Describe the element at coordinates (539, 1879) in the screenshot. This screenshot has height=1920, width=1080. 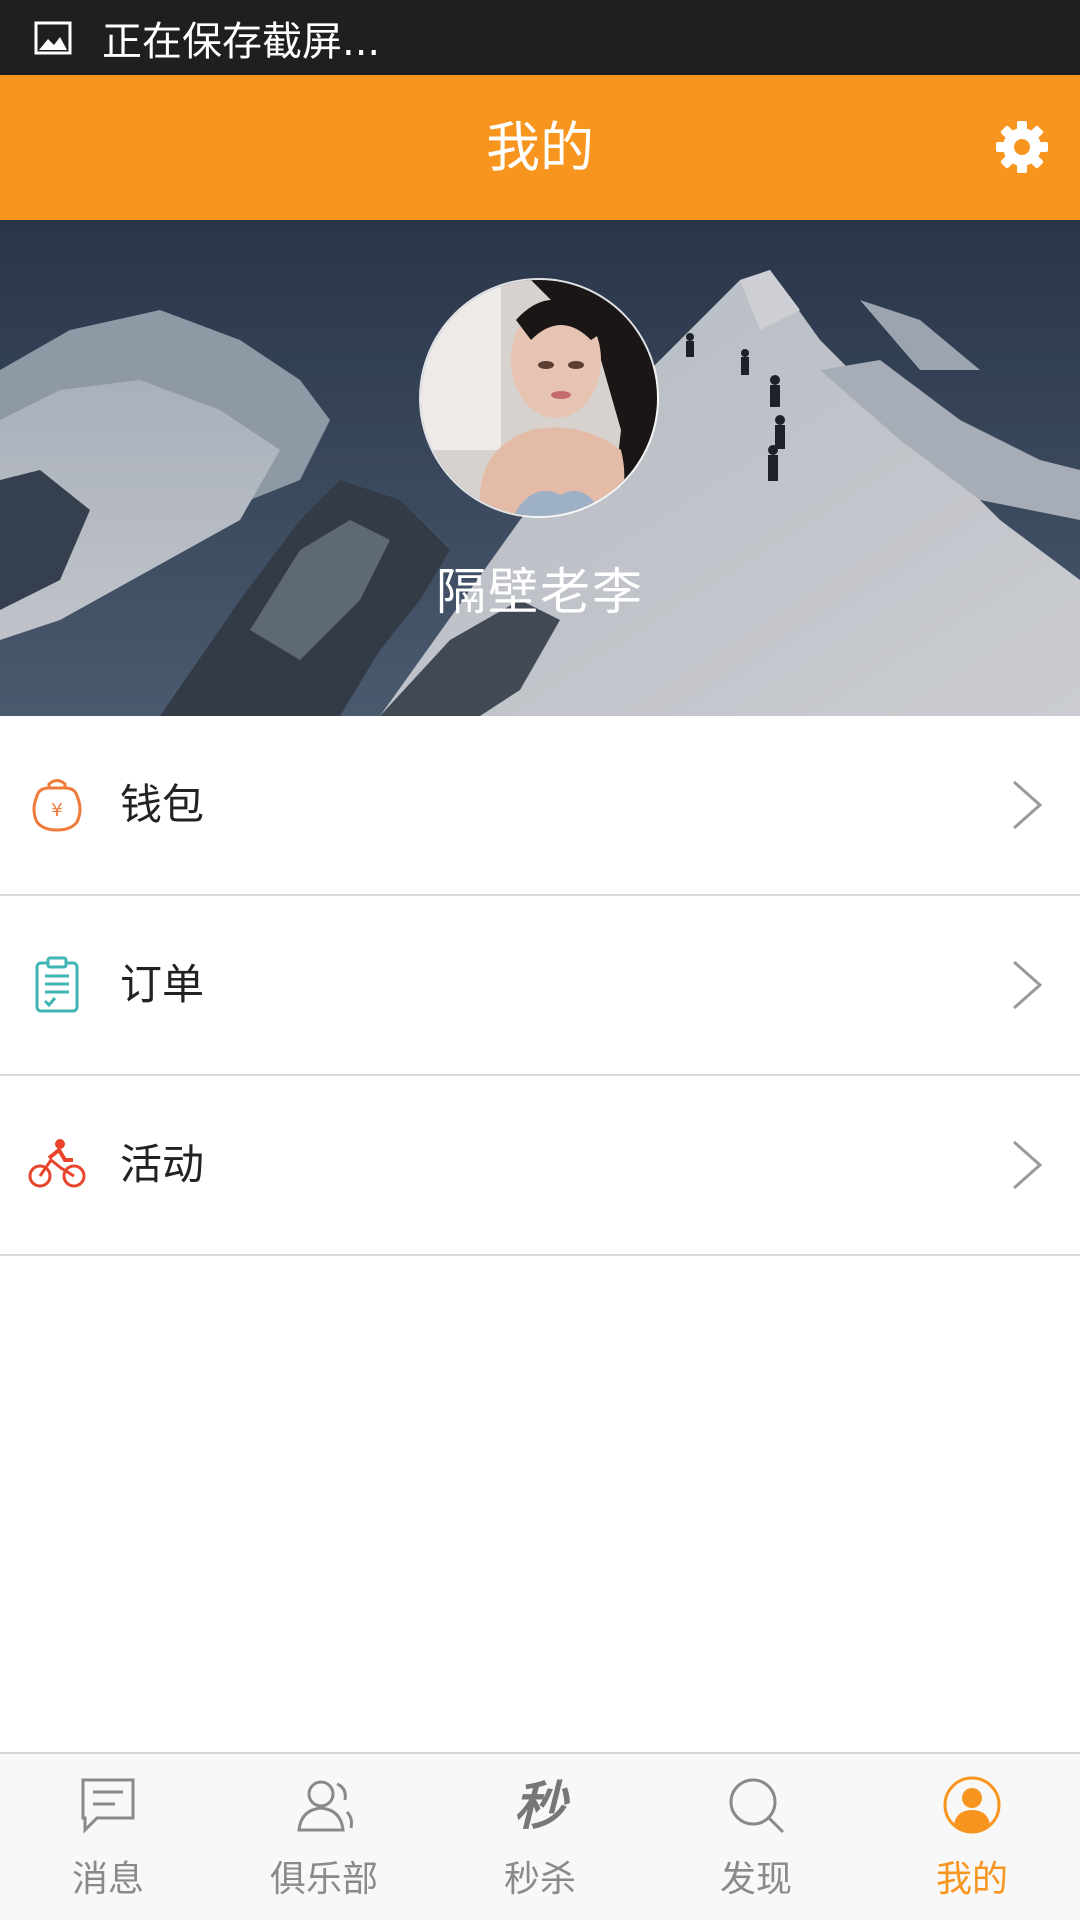
I see `tab-label: 秒杀` at that location.